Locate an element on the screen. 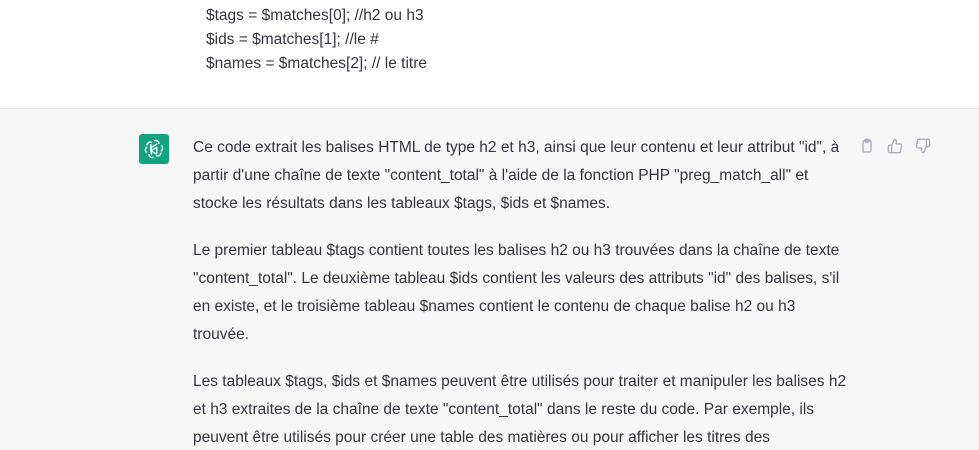 The width and height of the screenshot is (979, 450). thumbs-down-icon is located at coordinates (922, 145).